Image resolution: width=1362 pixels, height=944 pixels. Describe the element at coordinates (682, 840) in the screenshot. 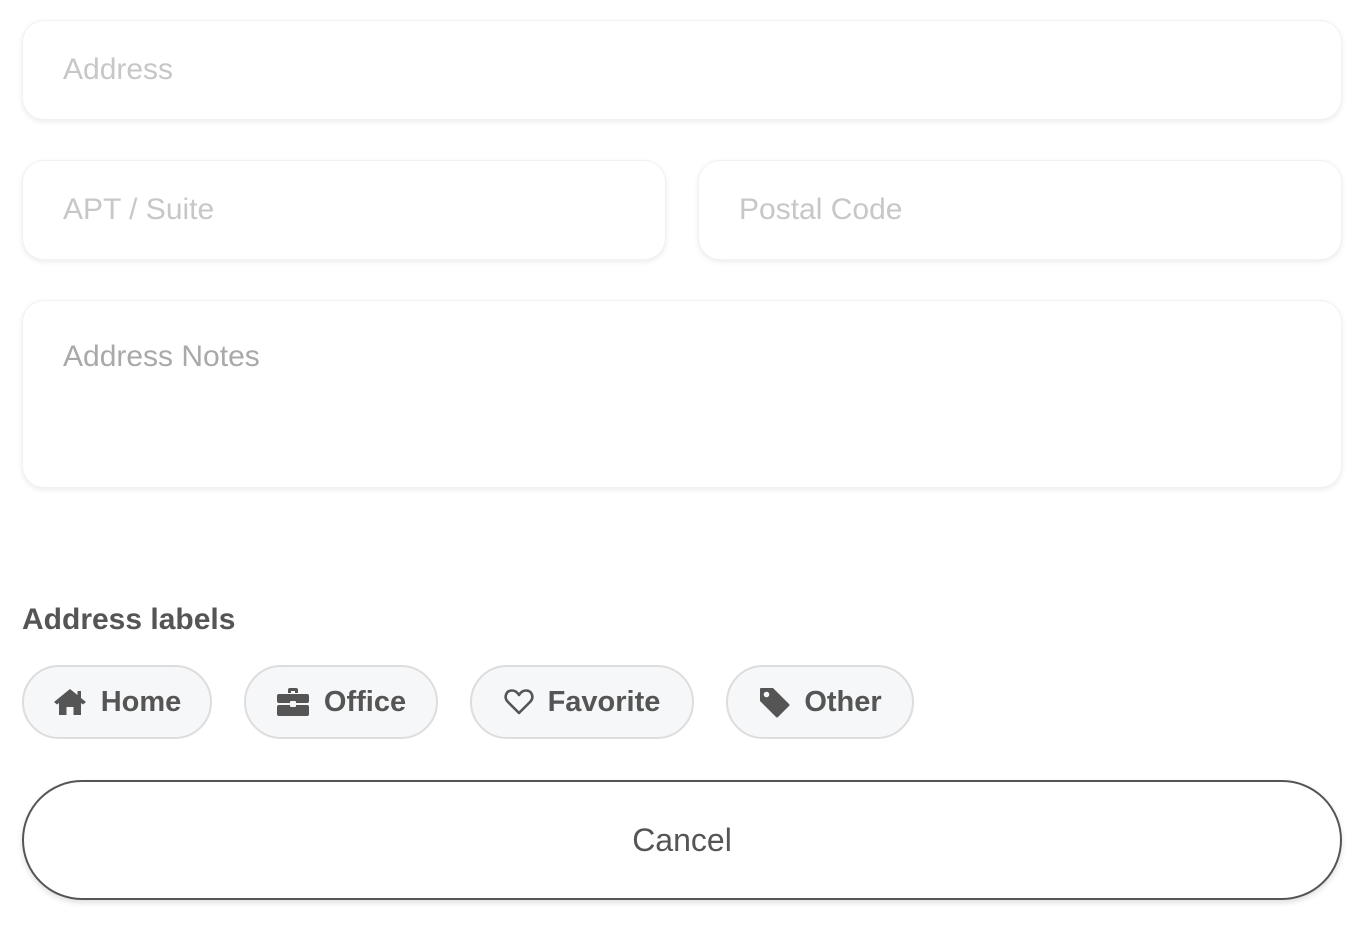

I see `cancel-button: Cancel` at that location.